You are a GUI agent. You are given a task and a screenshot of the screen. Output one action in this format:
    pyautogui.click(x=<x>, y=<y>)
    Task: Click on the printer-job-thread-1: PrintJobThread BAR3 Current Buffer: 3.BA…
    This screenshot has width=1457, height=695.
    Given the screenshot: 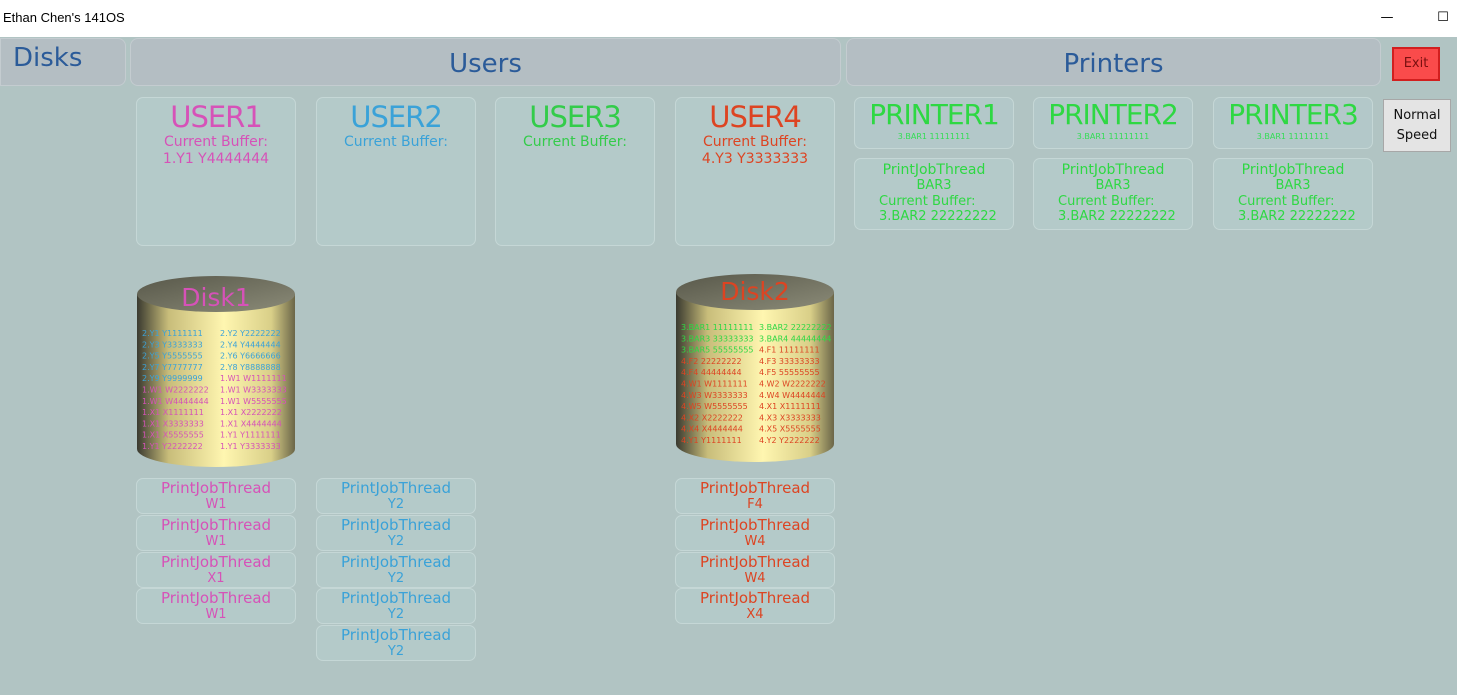 What is the action you would take?
    pyautogui.click(x=934, y=194)
    